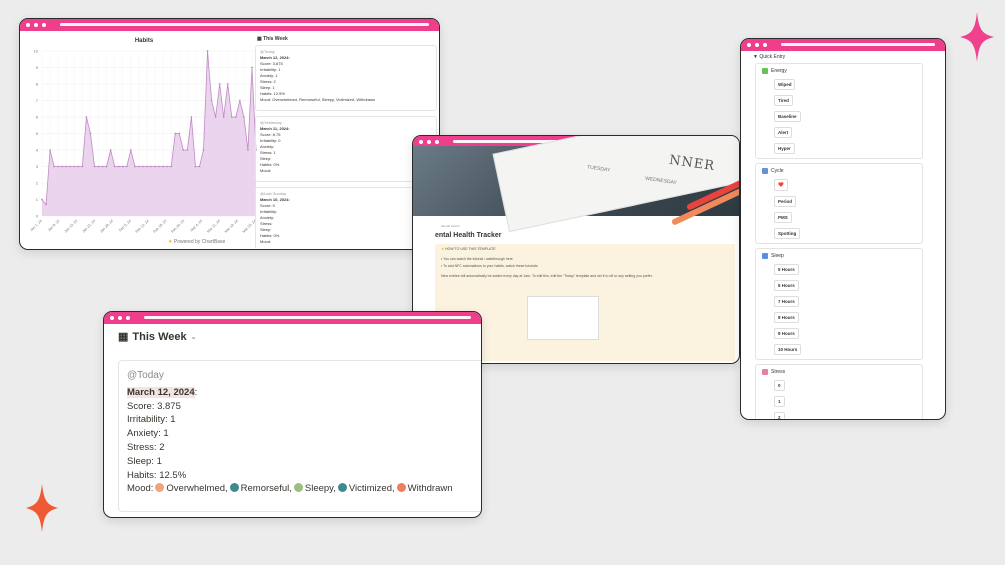  Describe the element at coordinates (196, 488) in the screenshot. I see `mood-tag: Overwhelmed,` at that location.